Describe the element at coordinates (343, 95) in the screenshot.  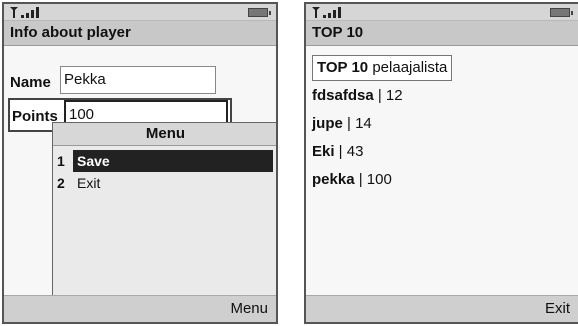
I see `player-name: fdsafdsa` at that location.